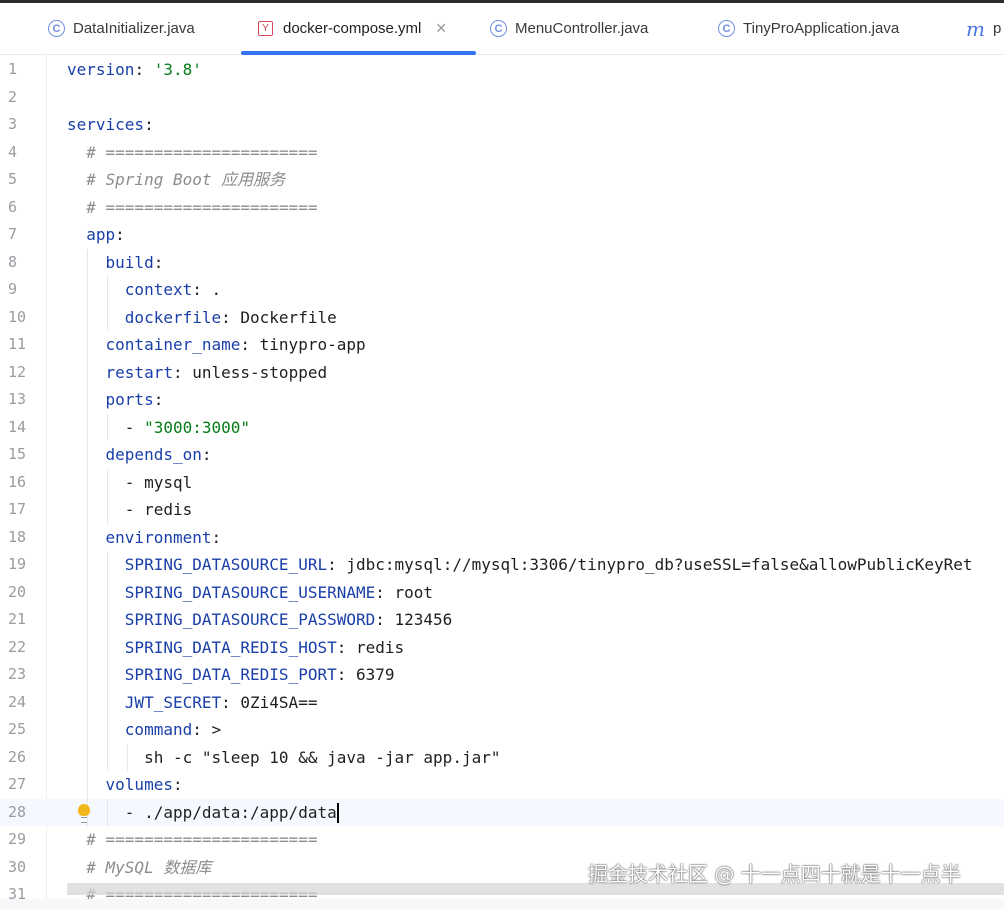 This screenshot has height=909, width=1004. I want to click on code-text: # Spring Boot 应用服务, so click(176, 180).